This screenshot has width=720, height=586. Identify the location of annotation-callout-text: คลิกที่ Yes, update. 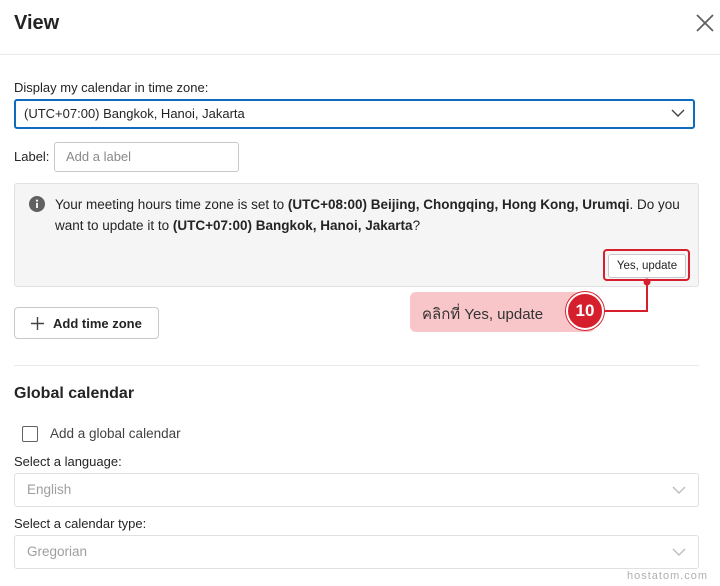
(483, 314).